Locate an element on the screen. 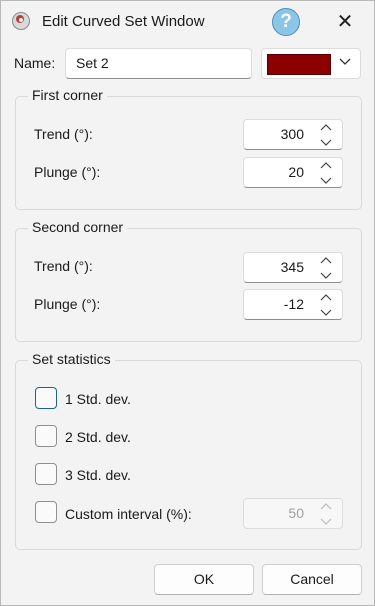  second-trend-stepper: 345 is located at coordinates (293, 267).